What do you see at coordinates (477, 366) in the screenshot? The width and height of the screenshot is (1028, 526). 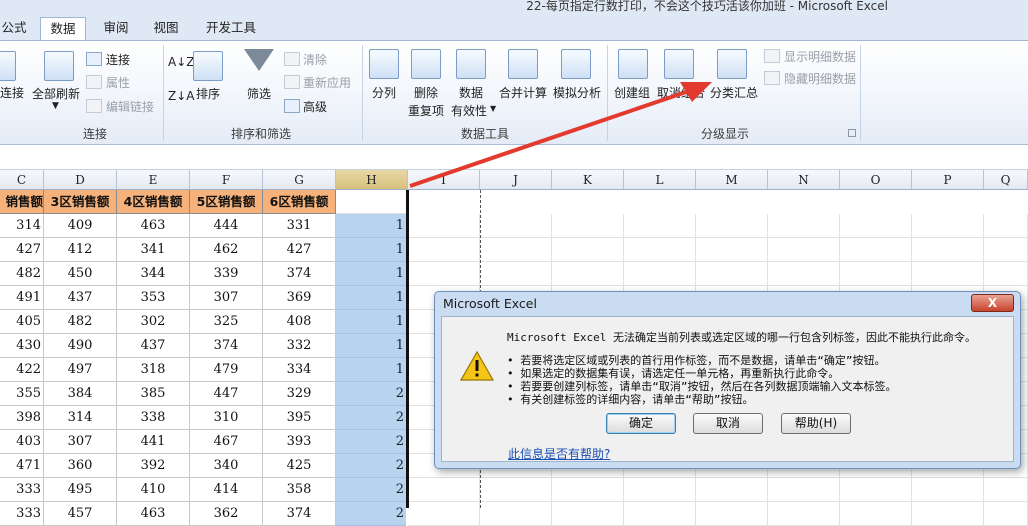 I see `warning-icon` at bounding box center [477, 366].